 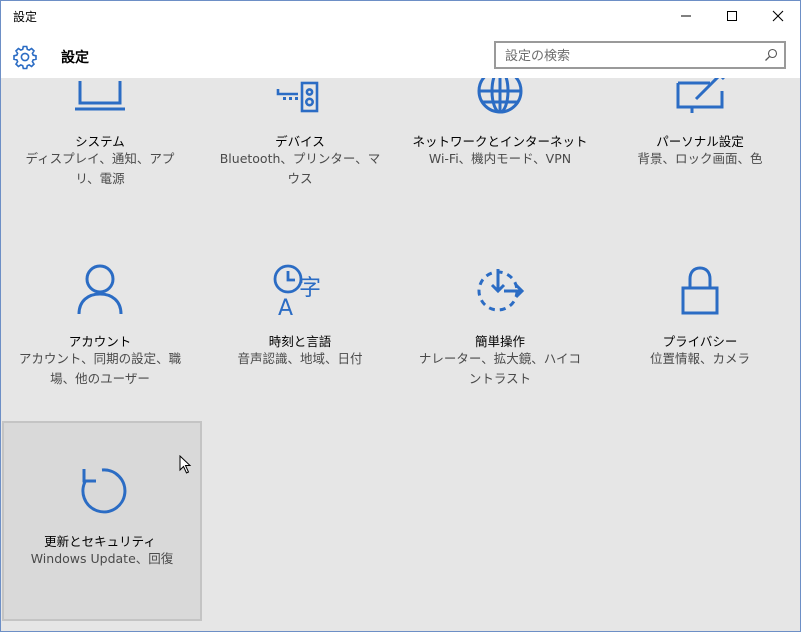 I want to click on tile-description: 背景、ロック画面、色, so click(x=700, y=158).